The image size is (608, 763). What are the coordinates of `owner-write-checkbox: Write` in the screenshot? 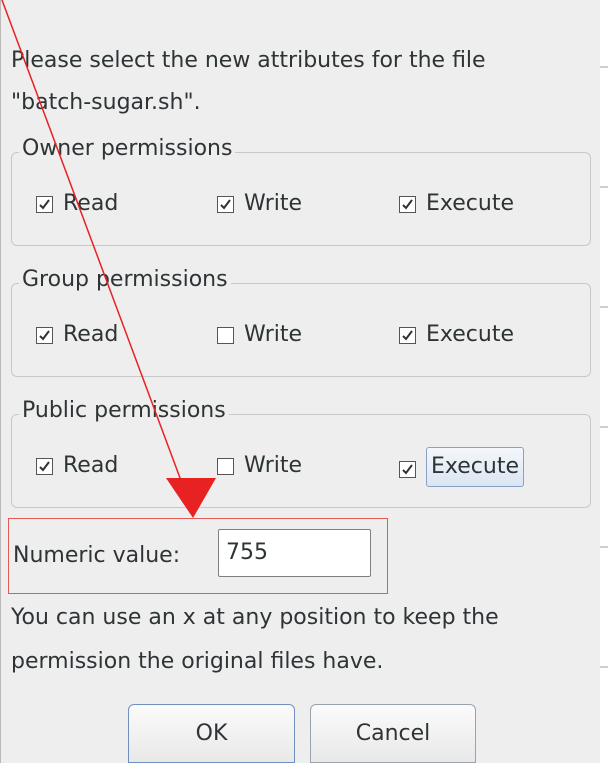 It's located at (259, 204).